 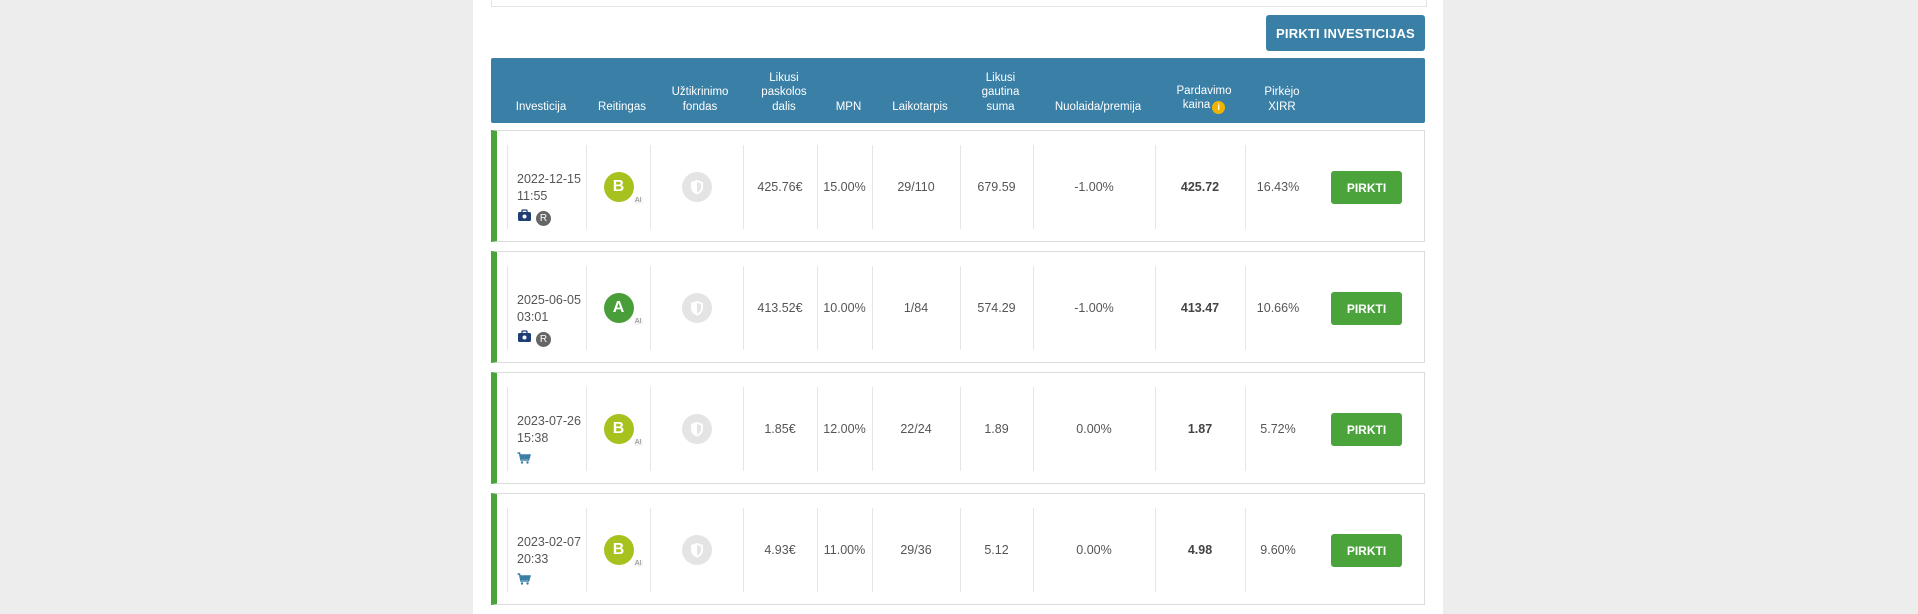 What do you see at coordinates (997, 187) in the screenshot?
I see `remaining-cell: 679.59` at bounding box center [997, 187].